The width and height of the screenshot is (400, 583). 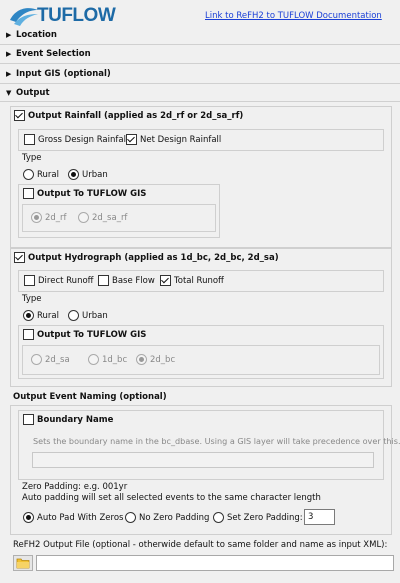 What do you see at coordinates (24, 17) in the screenshot?
I see `logo-swoosh-icon` at bounding box center [24, 17].